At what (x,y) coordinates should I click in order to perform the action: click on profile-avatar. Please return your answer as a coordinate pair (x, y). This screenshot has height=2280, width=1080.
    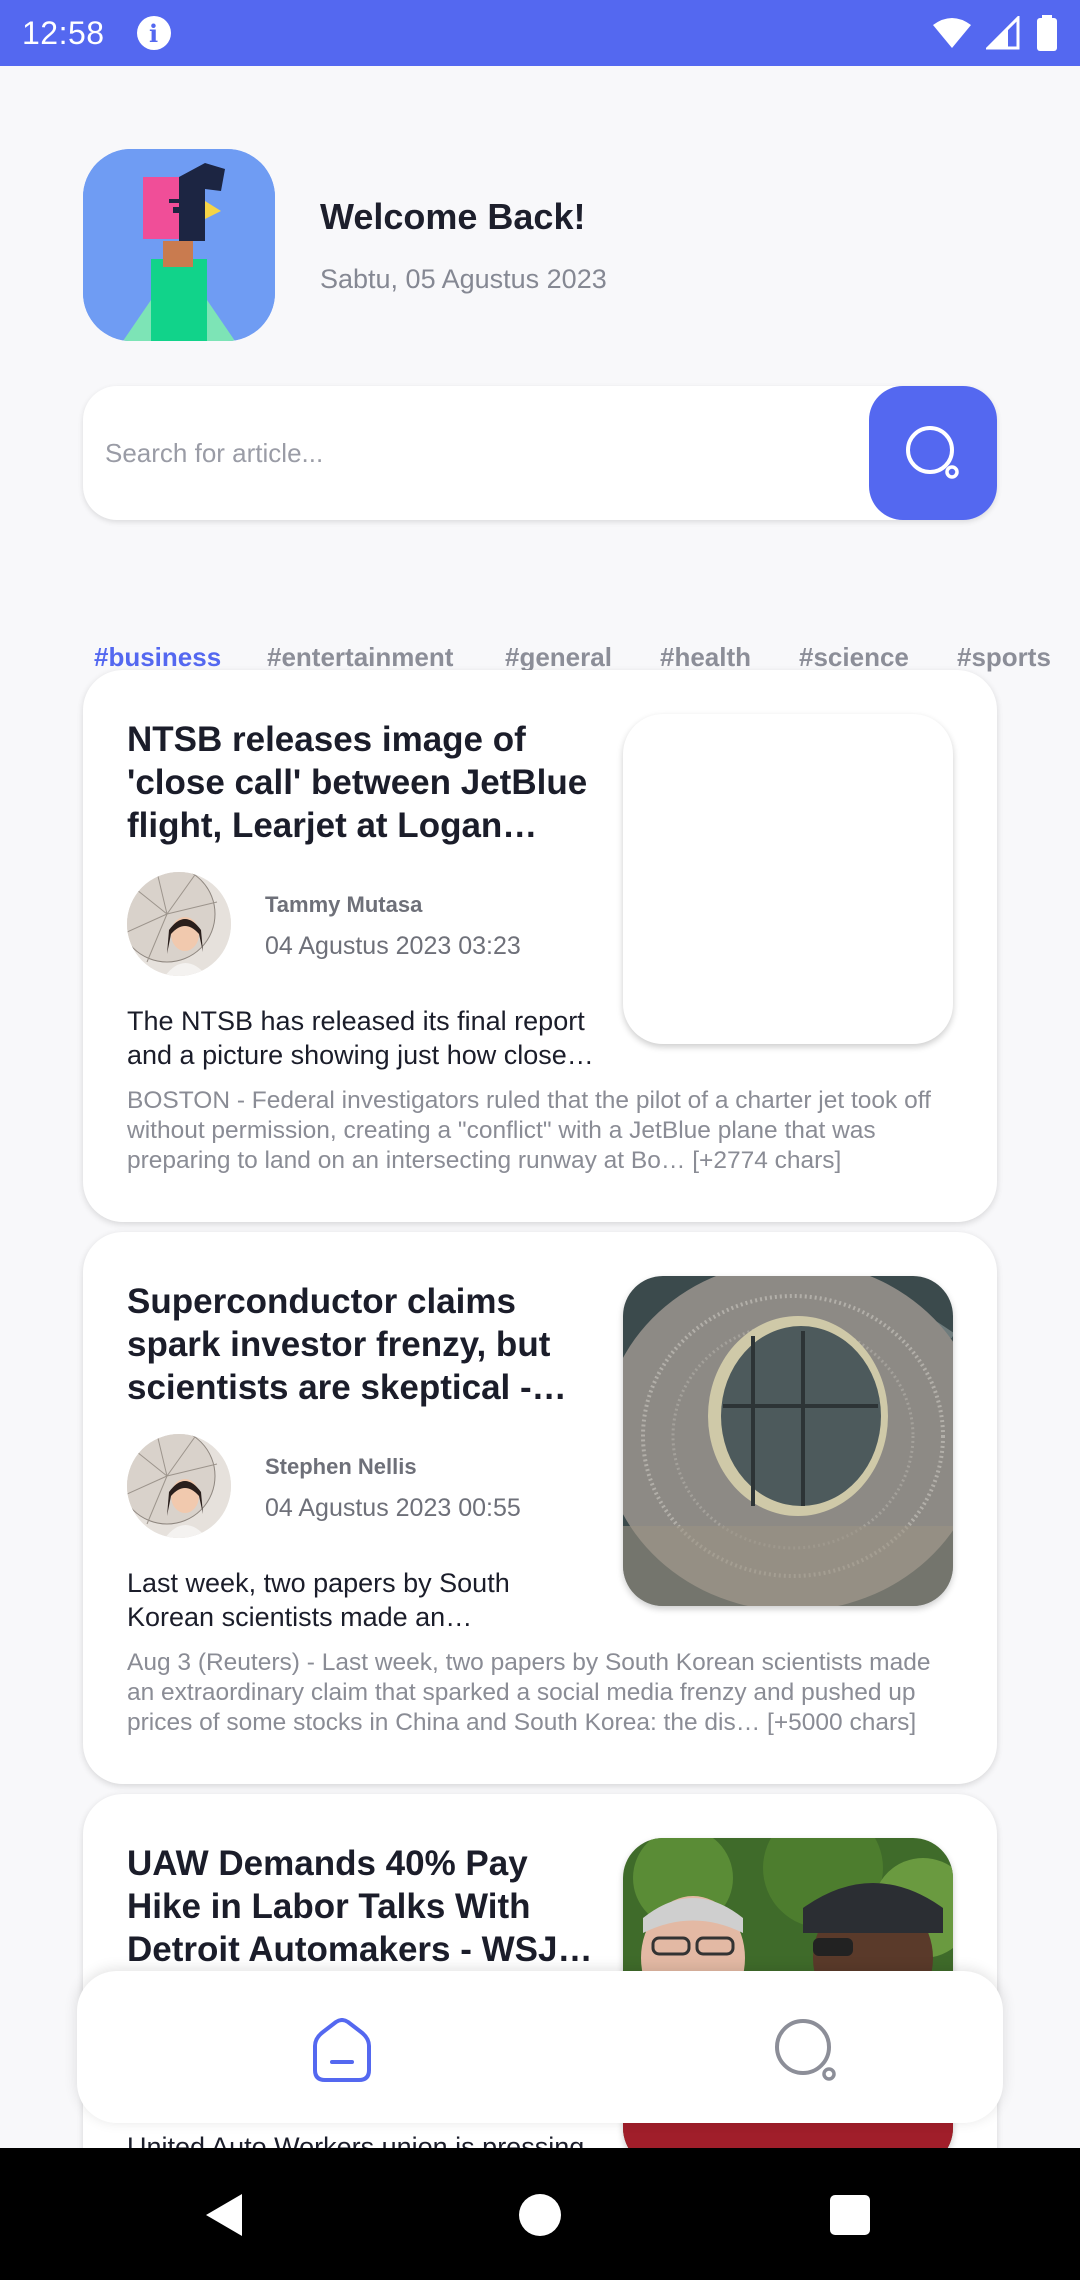
    Looking at the image, I should click on (179, 245).